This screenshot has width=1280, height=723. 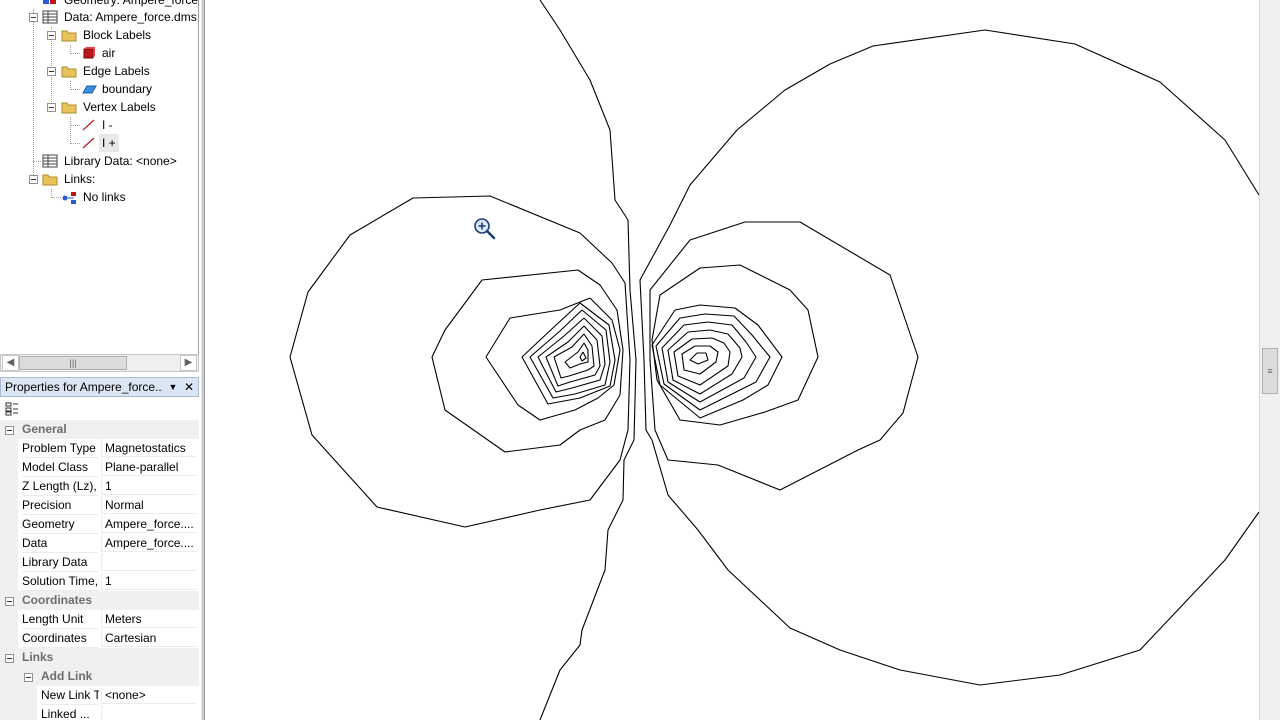 What do you see at coordinates (10, 363) in the screenshot?
I see `scroll-left-button: ◀` at bounding box center [10, 363].